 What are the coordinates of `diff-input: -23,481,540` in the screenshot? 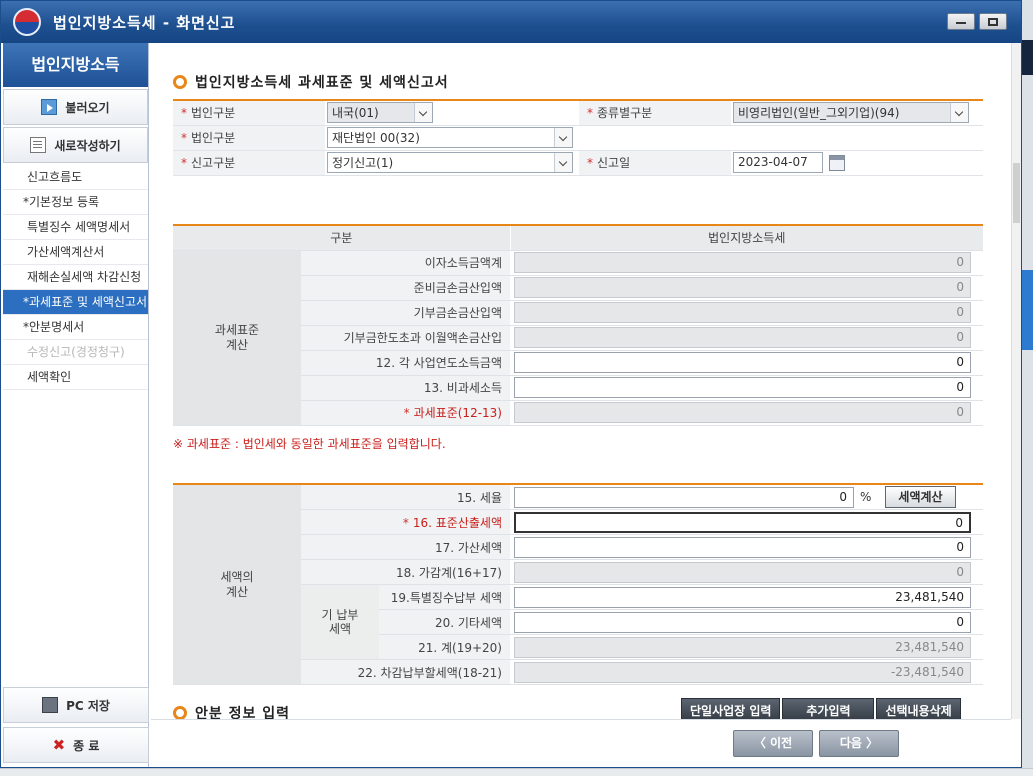 It's located at (742, 672).